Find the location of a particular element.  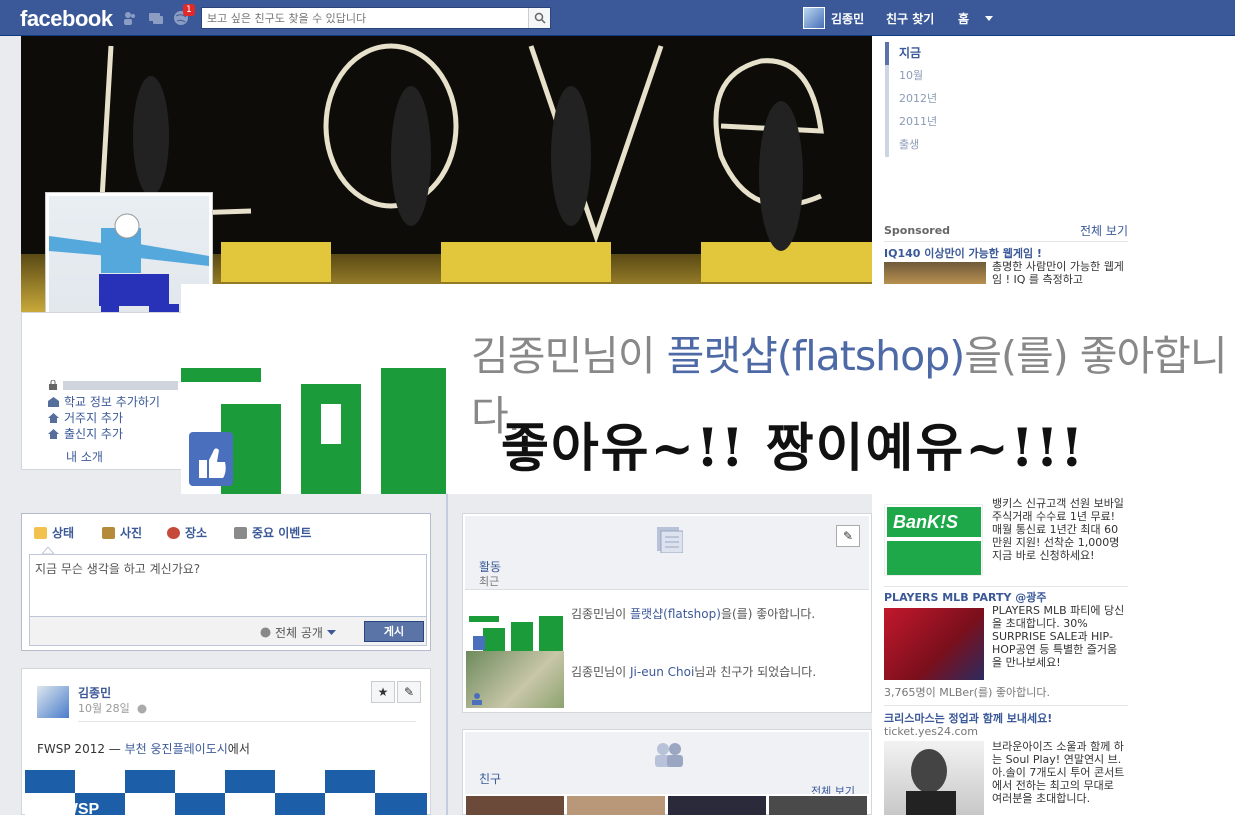

star-icon: ★ is located at coordinates (383, 692).